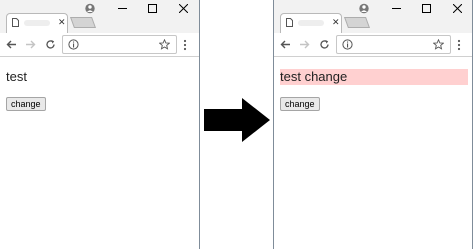  I want to click on test-text-changed: test change, so click(374, 77).